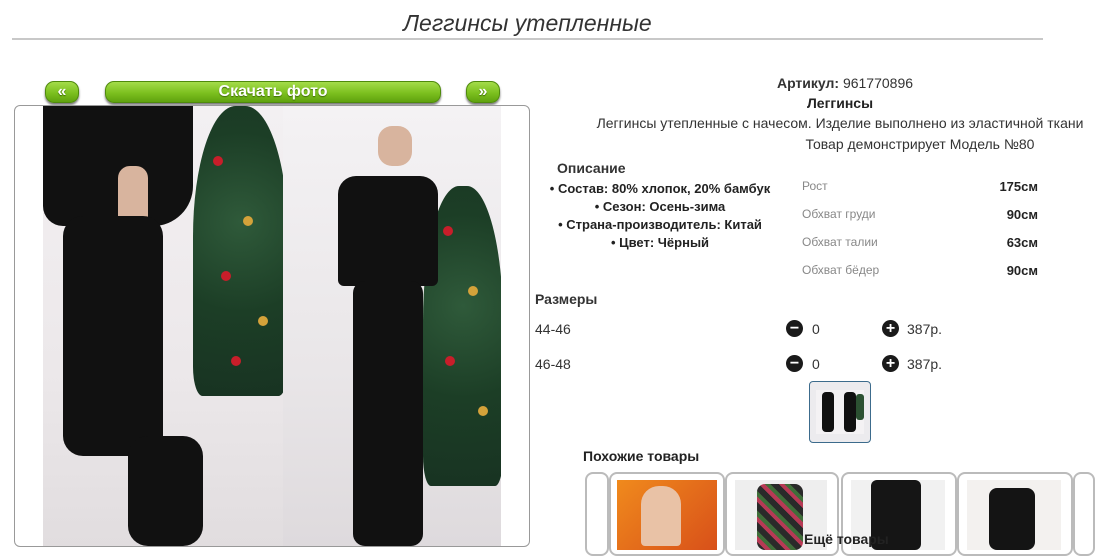  Describe the element at coordinates (660, 224) in the screenshot. I see `attribute-item: • Страна-производитель: Китай` at that location.